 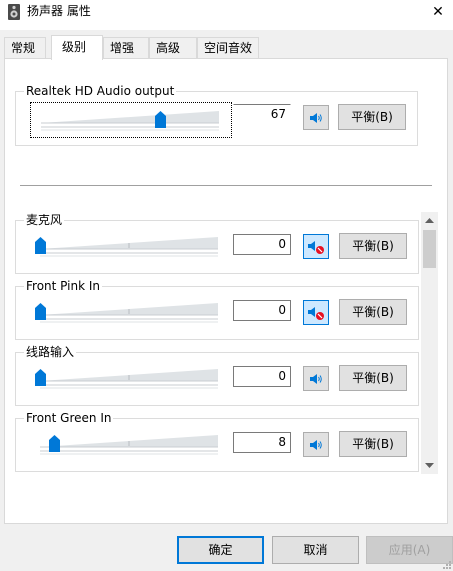 I want to click on ok-button: 确定, so click(x=220, y=550).